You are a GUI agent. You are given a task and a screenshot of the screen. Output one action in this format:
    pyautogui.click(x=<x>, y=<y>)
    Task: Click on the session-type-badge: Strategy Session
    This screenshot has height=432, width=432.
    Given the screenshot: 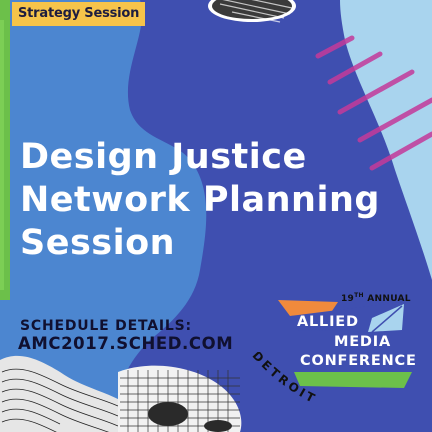 What is the action you would take?
    pyautogui.click(x=79, y=14)
    